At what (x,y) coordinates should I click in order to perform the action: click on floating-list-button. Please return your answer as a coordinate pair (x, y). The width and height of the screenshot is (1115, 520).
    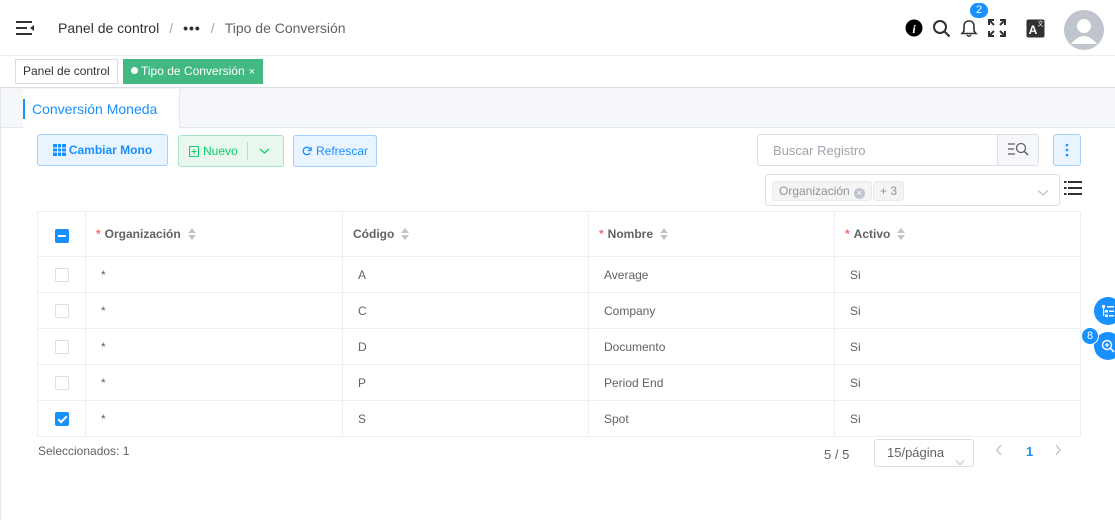
    Looking at the image, I should click on (1104, 311).